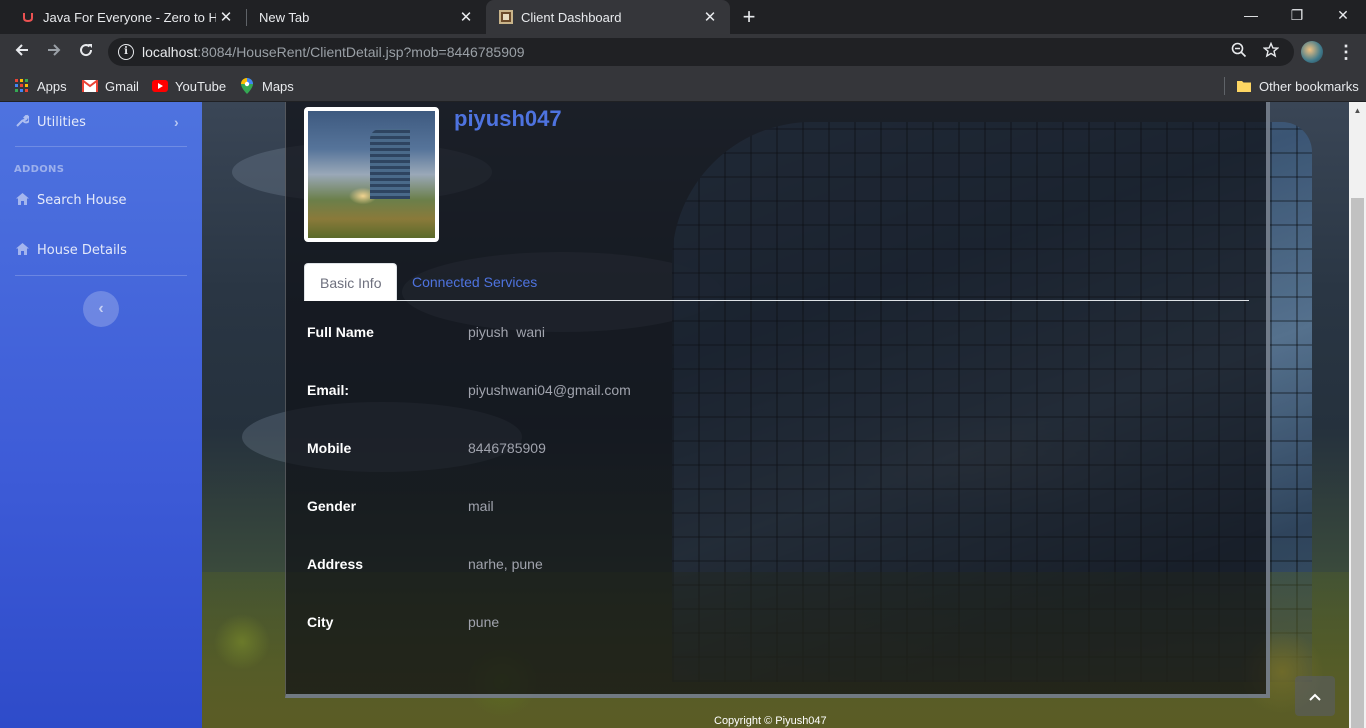 This screenshot has height=728, width=1366. I want to click on maps-icon, so click(247, 86).